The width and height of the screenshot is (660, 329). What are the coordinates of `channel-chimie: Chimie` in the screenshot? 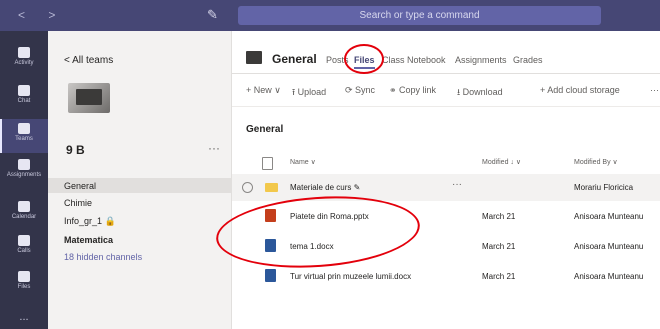 It's located at (78, 203).